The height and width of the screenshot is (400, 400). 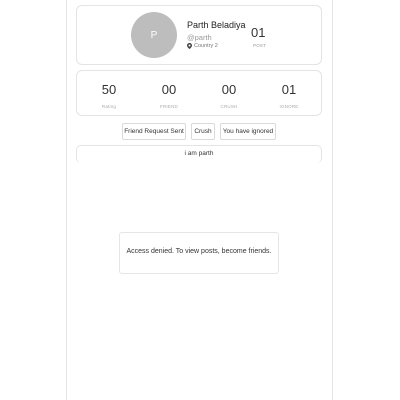 What do you see at coordinates (206, 46) in the screenshot?
I see `location-text: Country 2` at bounding box center [206, 46].